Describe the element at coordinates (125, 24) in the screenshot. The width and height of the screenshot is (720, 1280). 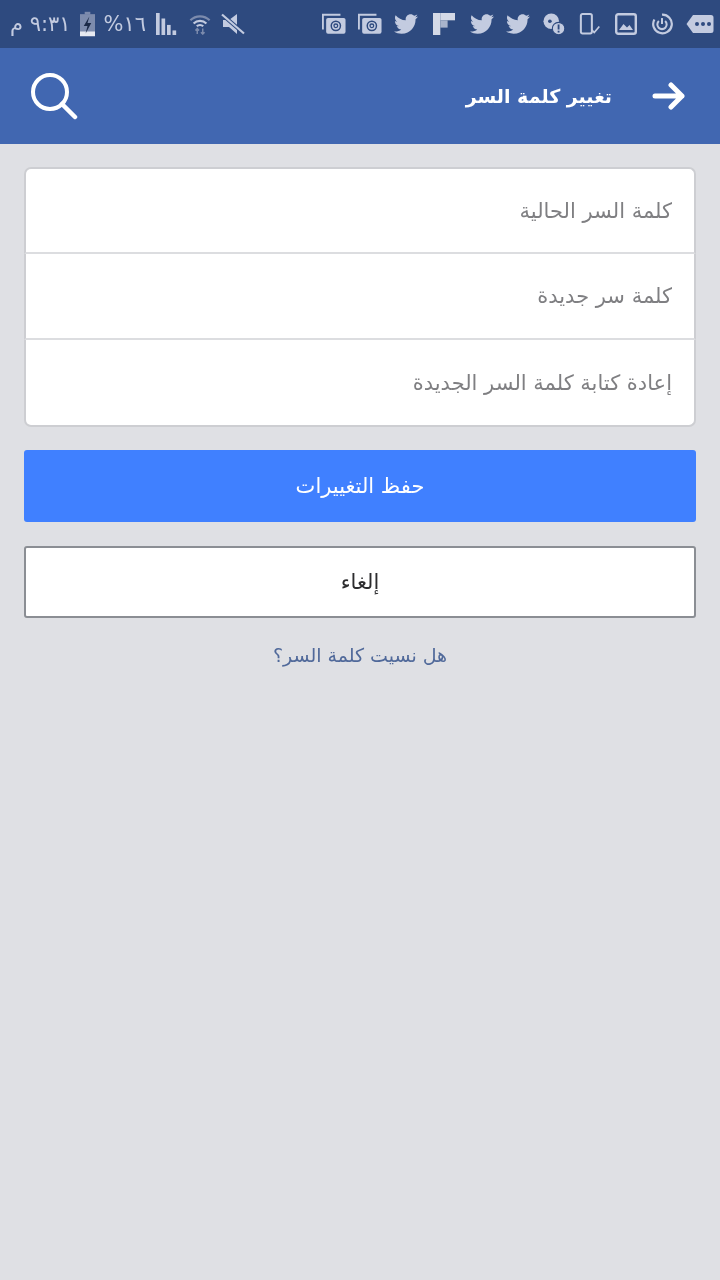
I see `battery-percent: ١٦%` at that location.